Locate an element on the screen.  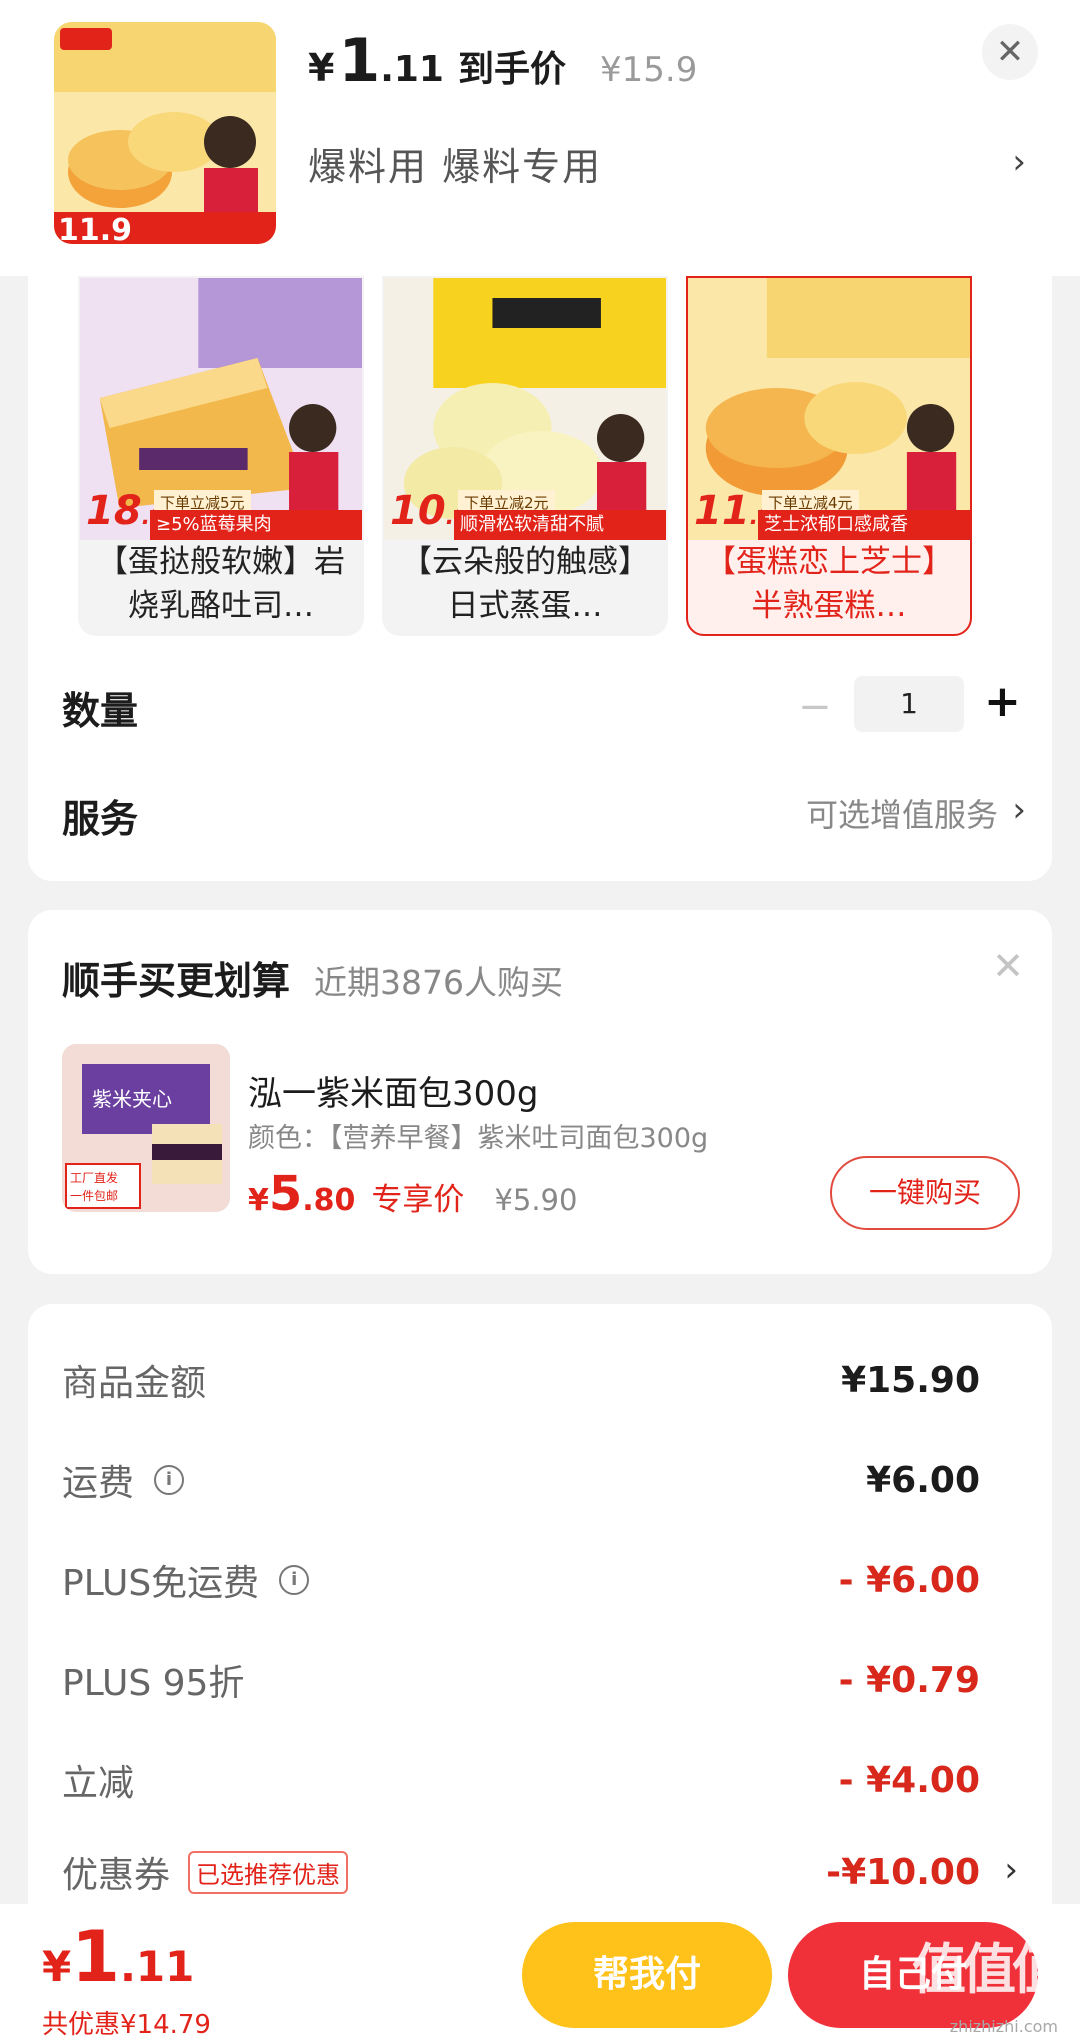
summary-row-coupon: 优惠券 已选推荐优惠 -¥10.00 is located at coordinates (521, 1872).